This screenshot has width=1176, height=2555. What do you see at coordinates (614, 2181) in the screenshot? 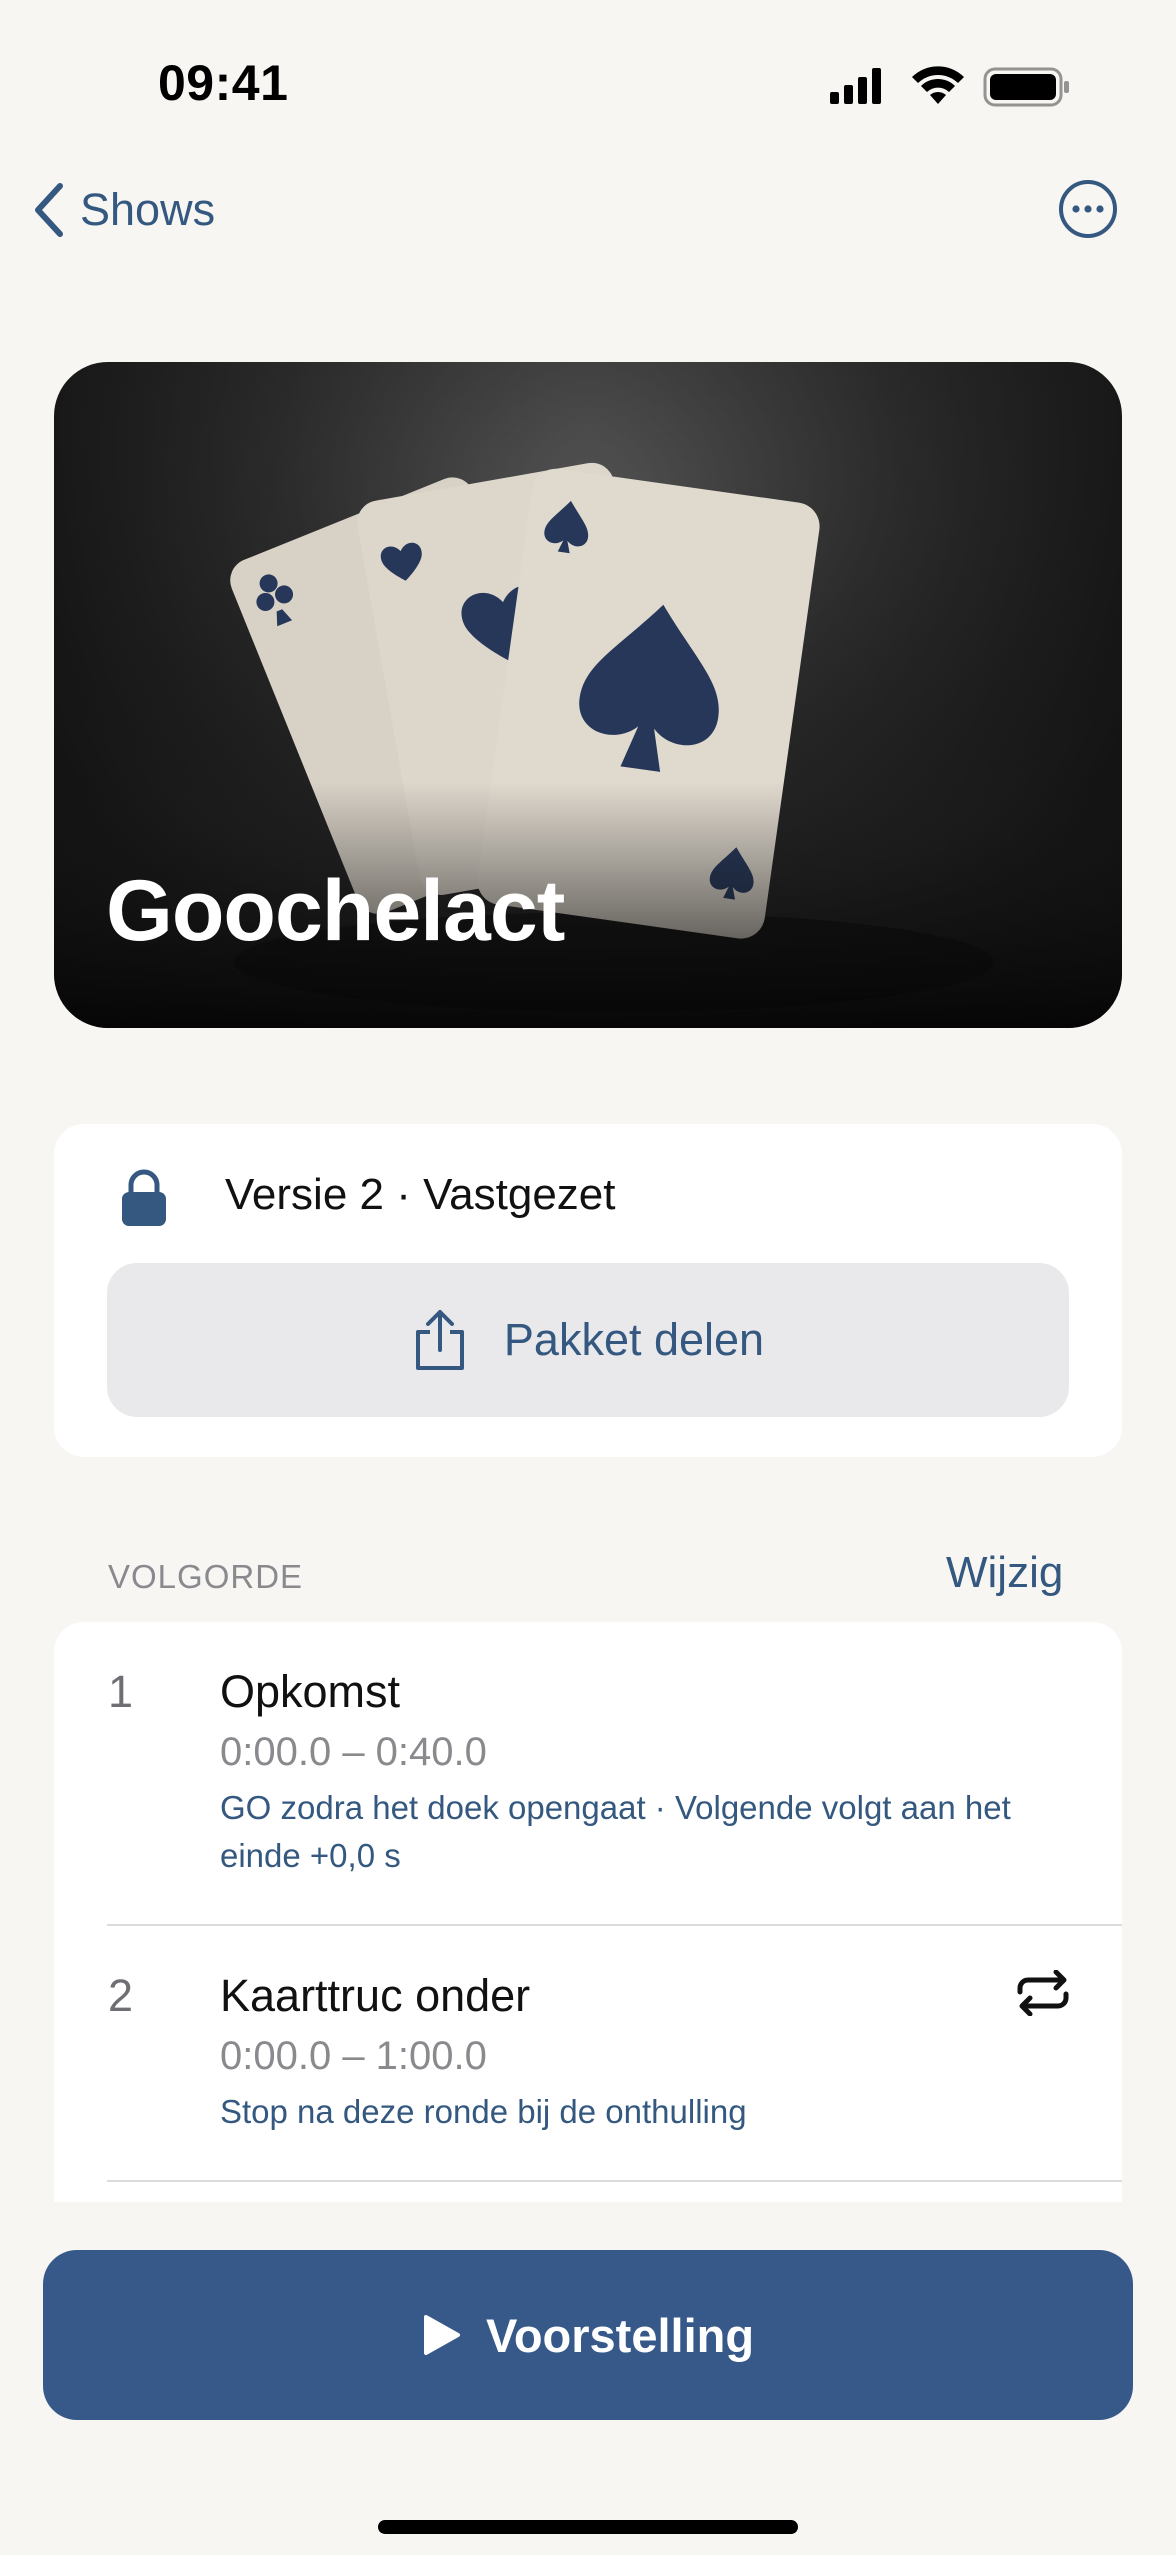
I see `divider` at bounding box center [614, 2181].